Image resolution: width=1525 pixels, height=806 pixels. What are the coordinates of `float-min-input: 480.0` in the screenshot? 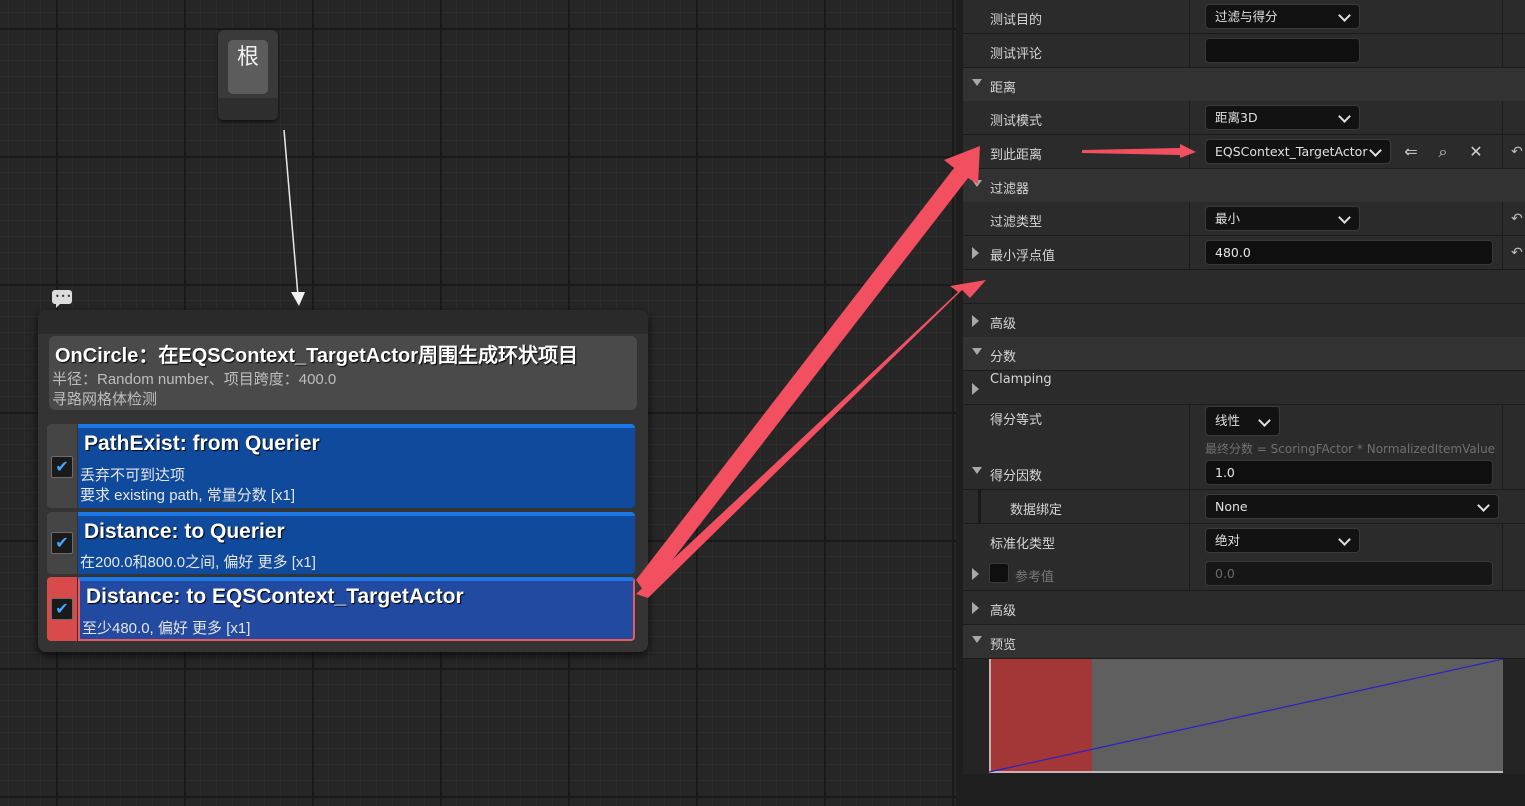 It's located at (1349, 252).